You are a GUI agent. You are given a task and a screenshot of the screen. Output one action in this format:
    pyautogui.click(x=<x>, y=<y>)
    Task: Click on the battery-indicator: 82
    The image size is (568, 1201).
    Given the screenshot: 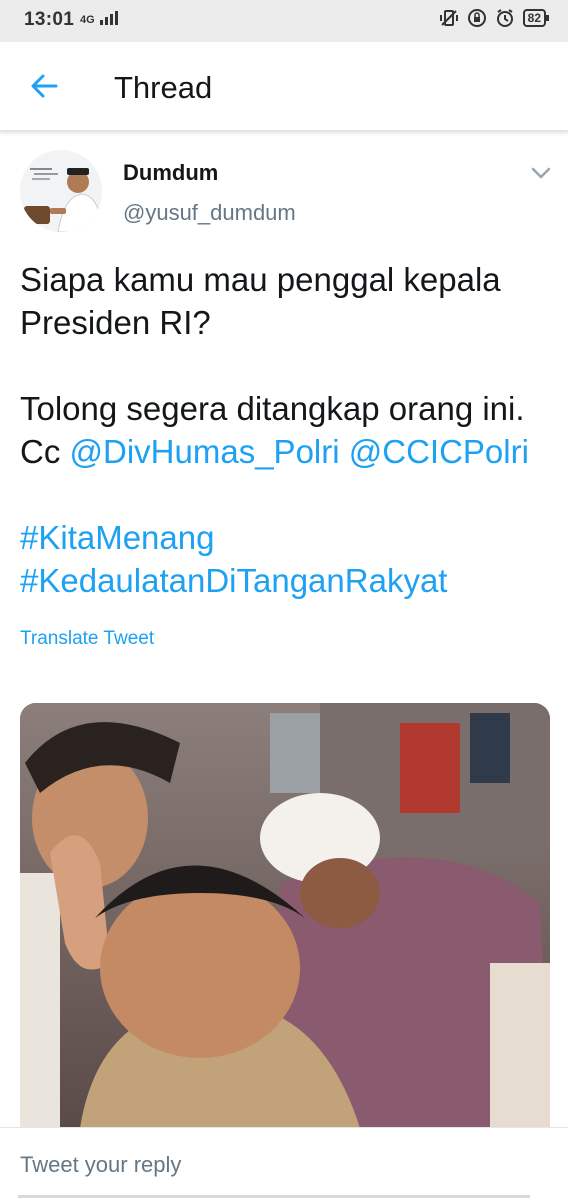 What is the action you would take?
    pyautogui.click(x=536, y=18)
    